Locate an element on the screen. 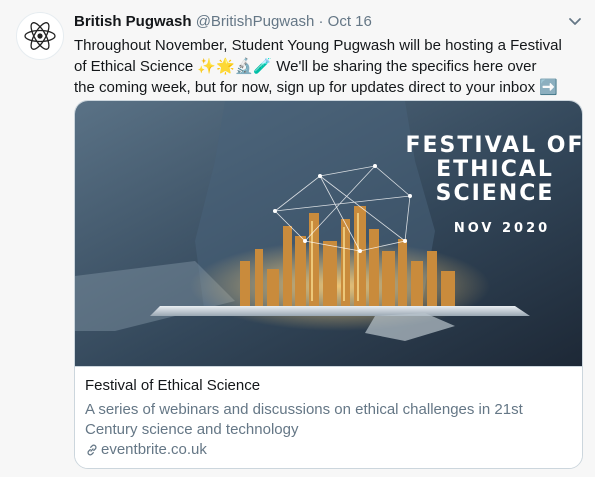  card-domain: eventbrite.co.uk is located at coordinates (146, 450).